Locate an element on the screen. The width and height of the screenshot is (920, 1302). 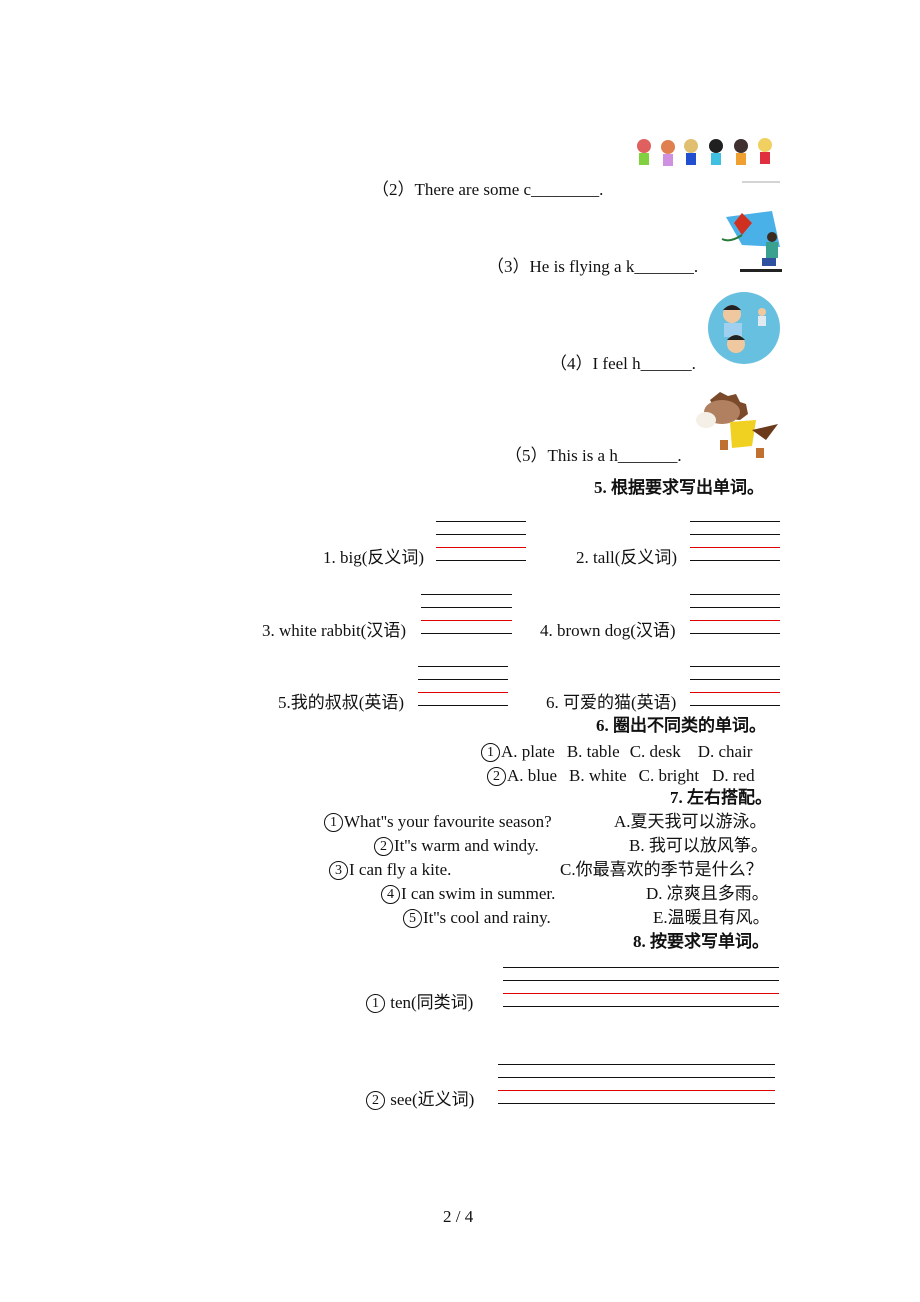
picture-item-3: （3）He is flying a k_______. is located at coordinates (592, 267).